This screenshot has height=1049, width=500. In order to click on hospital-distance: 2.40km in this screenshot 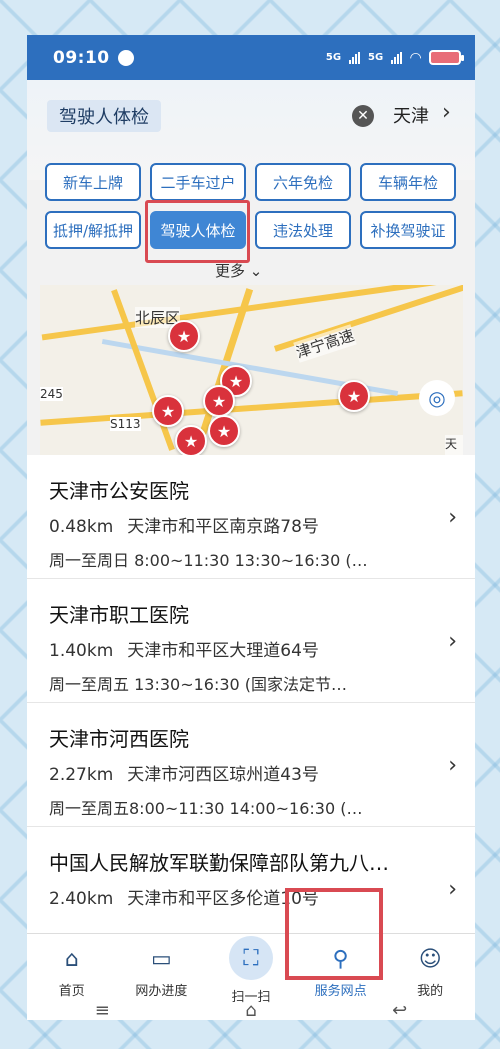, I will do `click(81, 899)`.